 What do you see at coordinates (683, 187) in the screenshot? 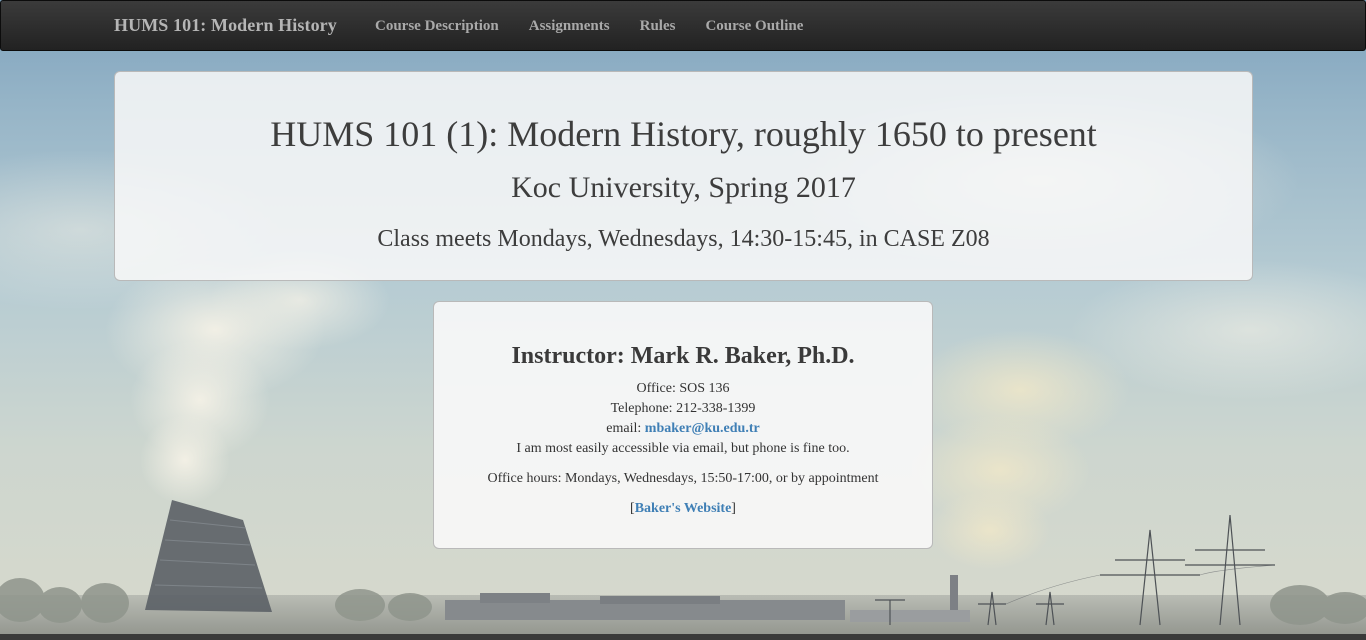
I see `course-subtitle: Koc University, Spring 2017` at bounding box center [683, 187].